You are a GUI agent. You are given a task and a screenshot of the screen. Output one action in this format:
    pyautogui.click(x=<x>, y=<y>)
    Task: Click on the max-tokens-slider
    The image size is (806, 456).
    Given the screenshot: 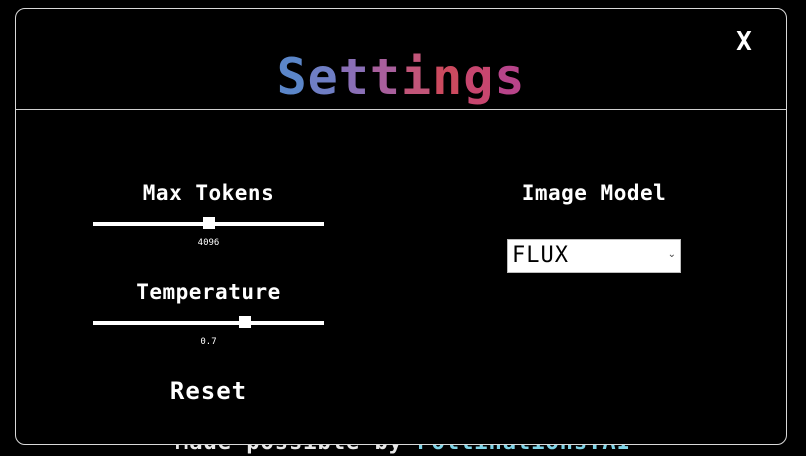 What is the action you would take?
    pyautogui.click(x=208, y=224)
    